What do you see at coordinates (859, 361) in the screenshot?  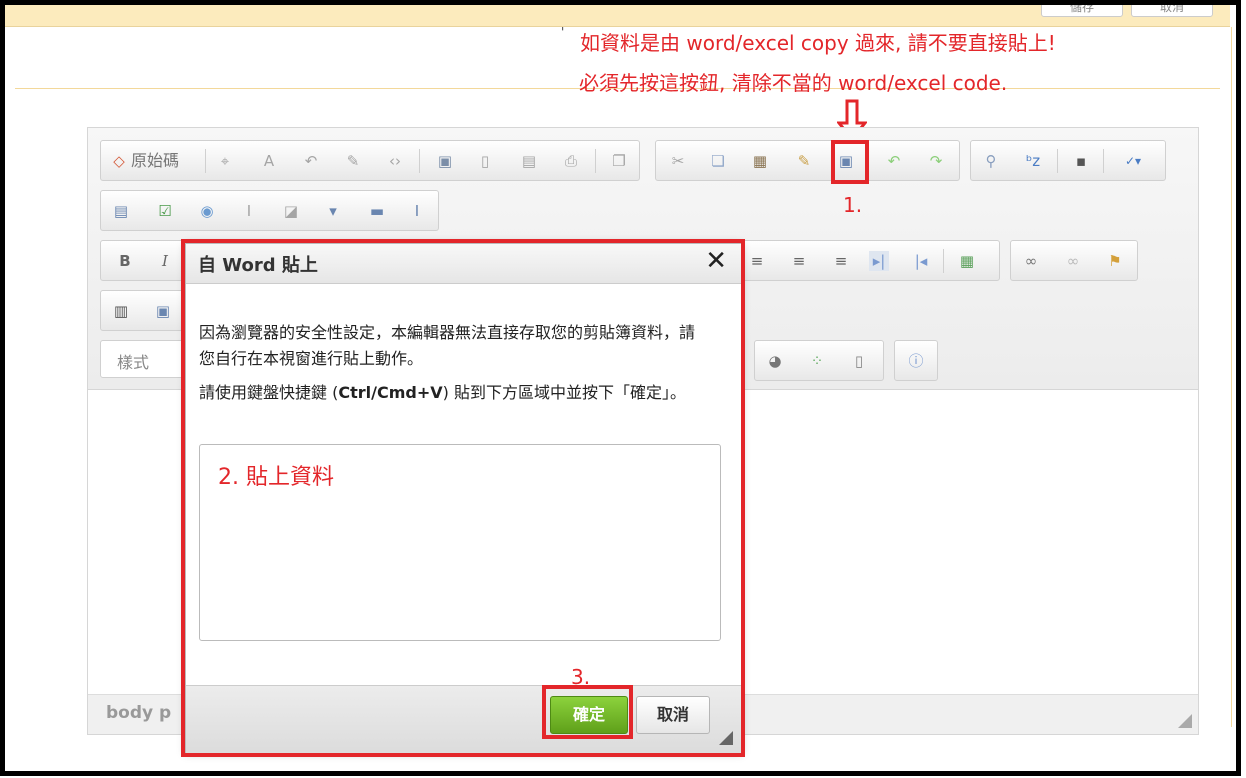 I see `fullscreen-icon: ▯` at bounding box center [859, 361].